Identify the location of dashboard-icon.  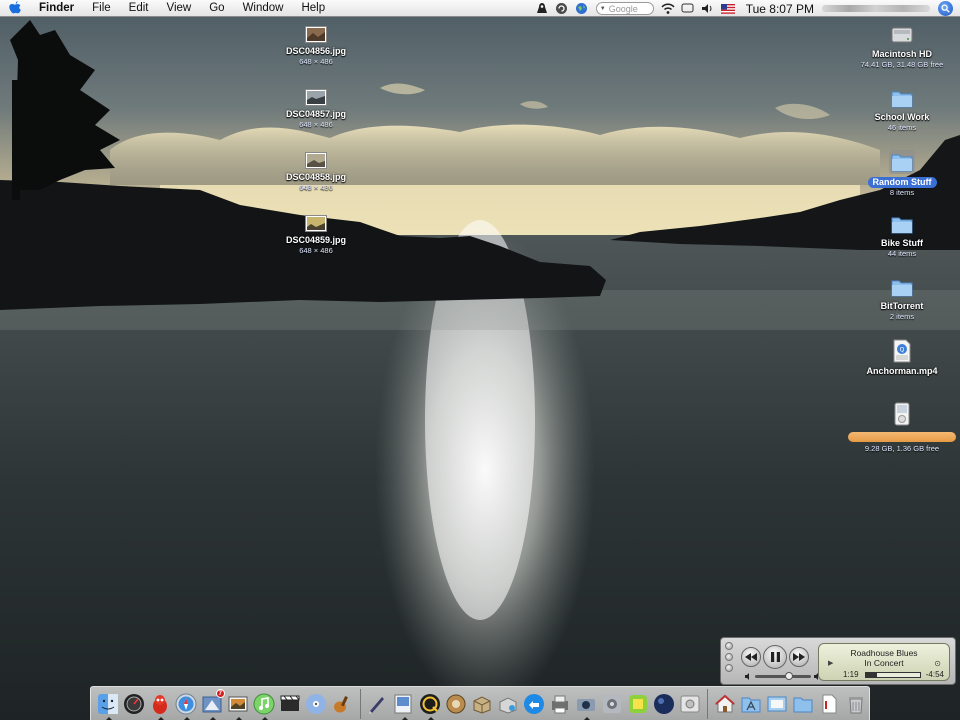
(133, 703).